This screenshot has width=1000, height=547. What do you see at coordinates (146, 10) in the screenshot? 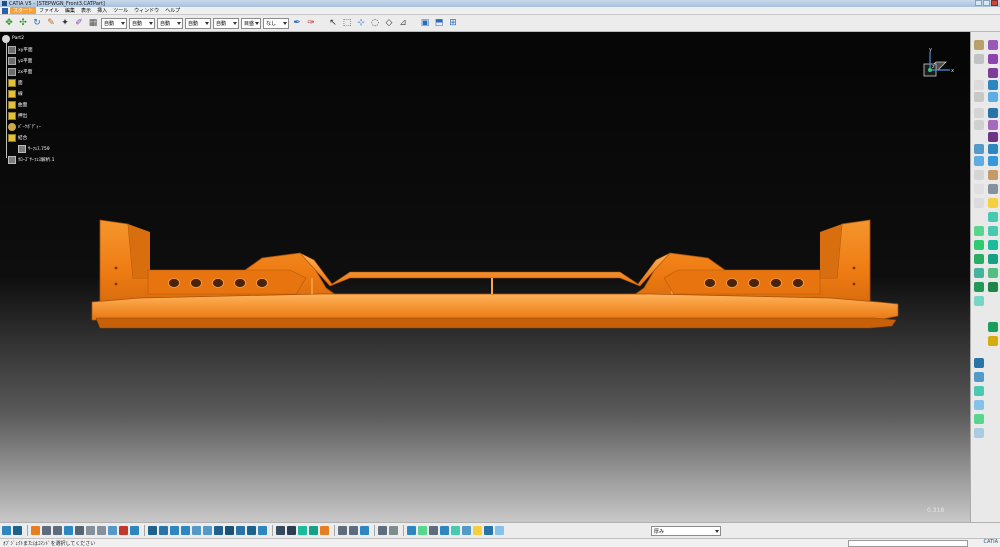
I see `menu-window: ウィンドウ` at bounding box center [146, 10].